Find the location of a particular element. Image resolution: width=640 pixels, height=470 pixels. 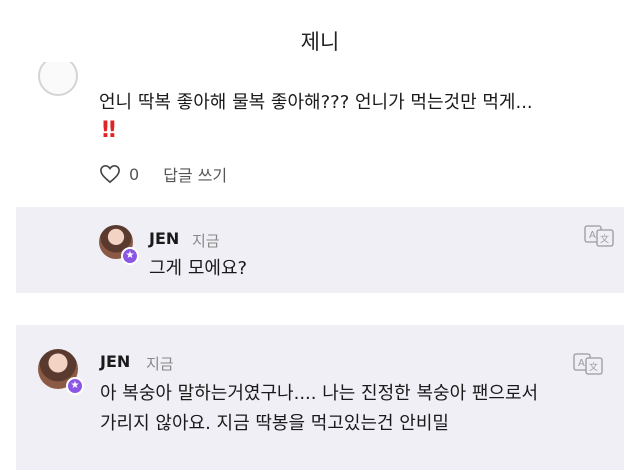

heart-icon is located at coordinates (110, 174).